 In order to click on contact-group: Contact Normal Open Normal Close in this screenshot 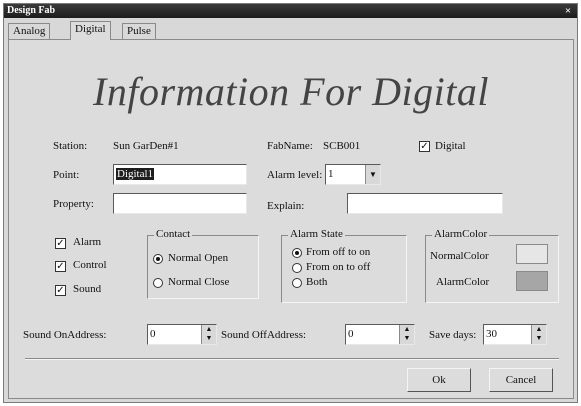, I will do `click(203, 263)`.